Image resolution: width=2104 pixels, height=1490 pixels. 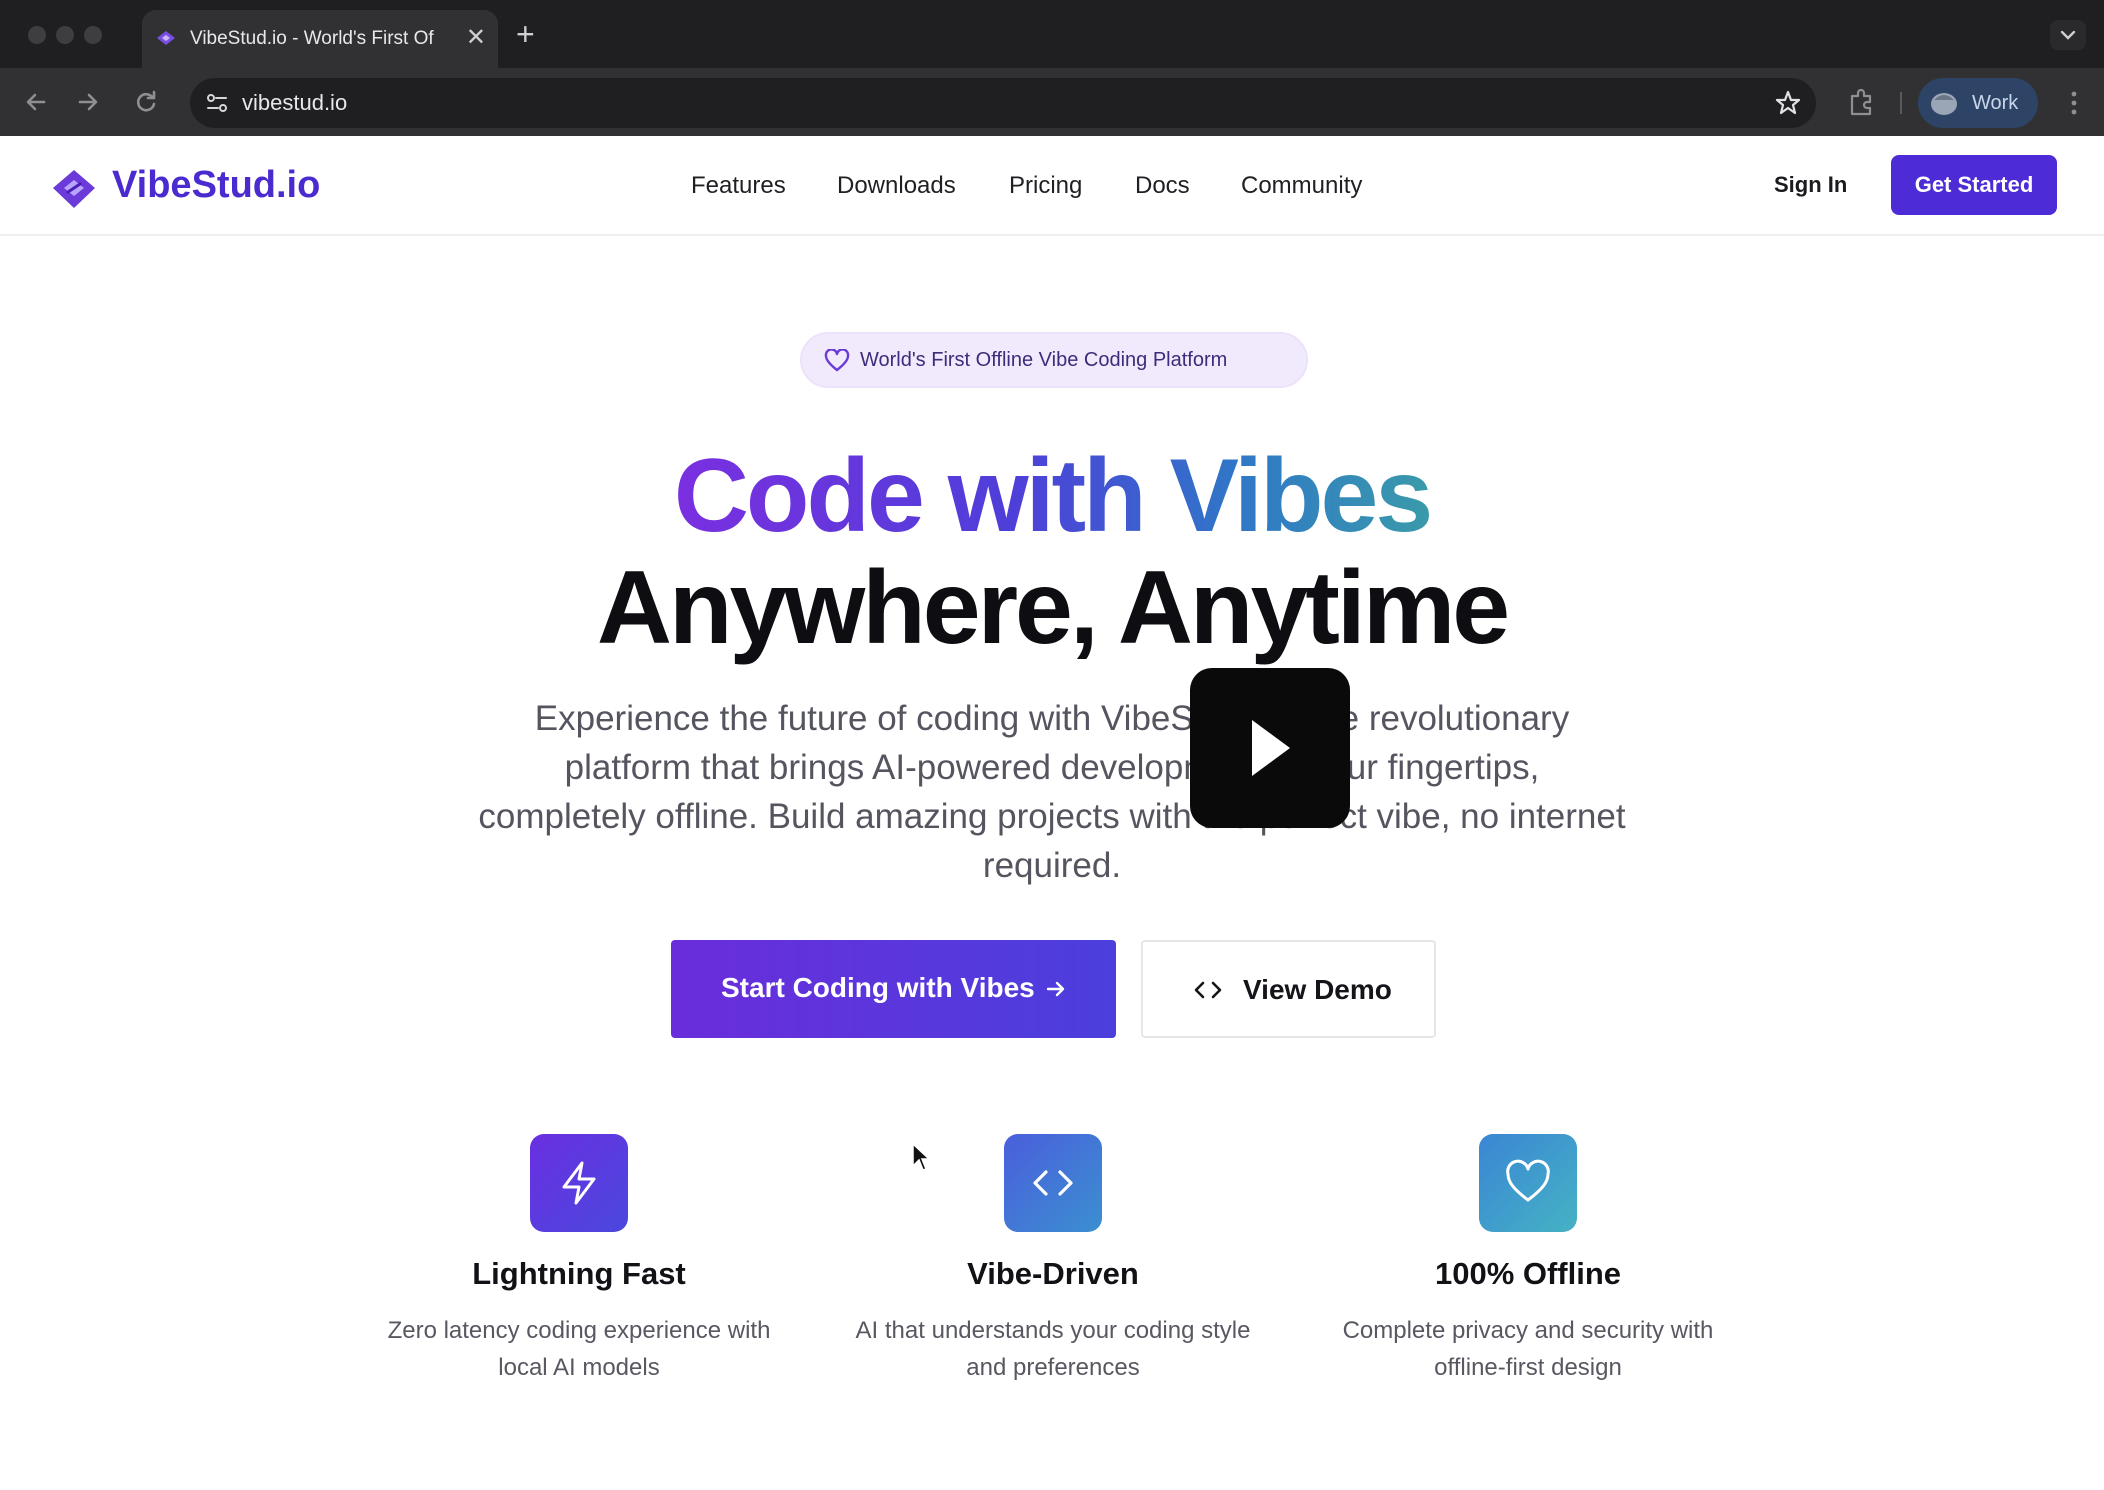 What do you see at coordinates (1053, 1330) in the screenshot?
I see `feature-description-line: AI that understands your coding style` at bounding box center [1053, 1330].